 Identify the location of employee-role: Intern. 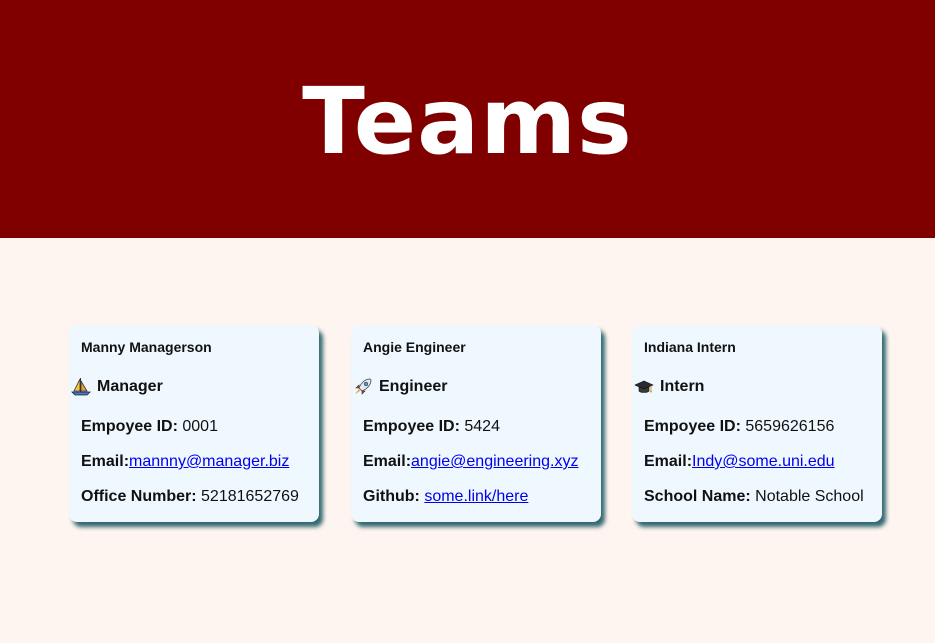
(669, 387).